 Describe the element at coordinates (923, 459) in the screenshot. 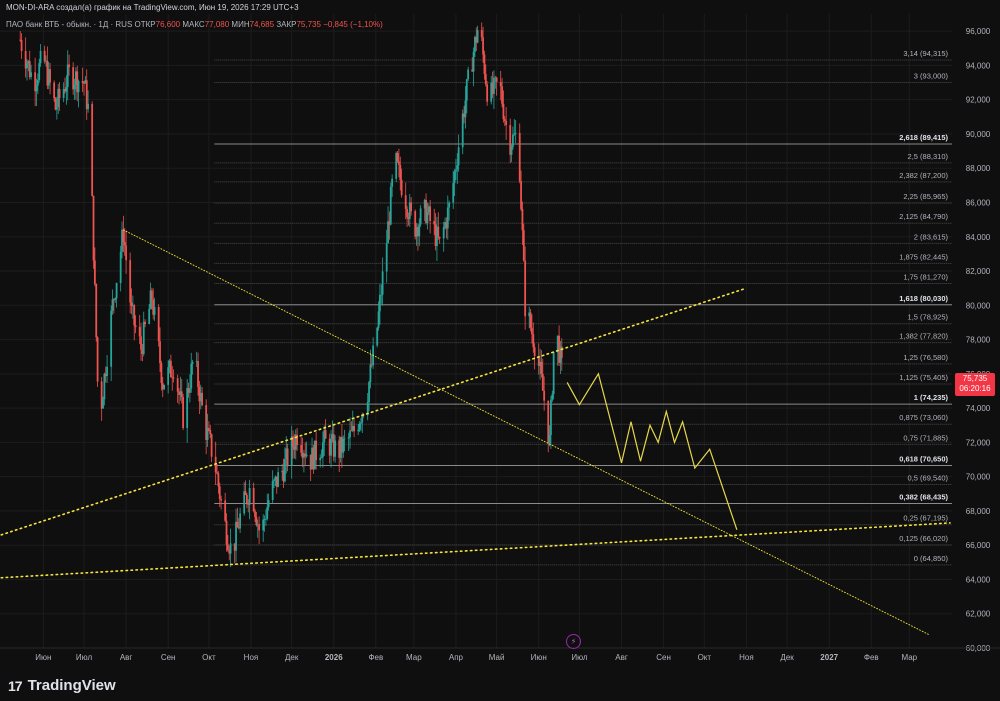

I see `fib-level-label: 0,618 (70,650)` at that location.